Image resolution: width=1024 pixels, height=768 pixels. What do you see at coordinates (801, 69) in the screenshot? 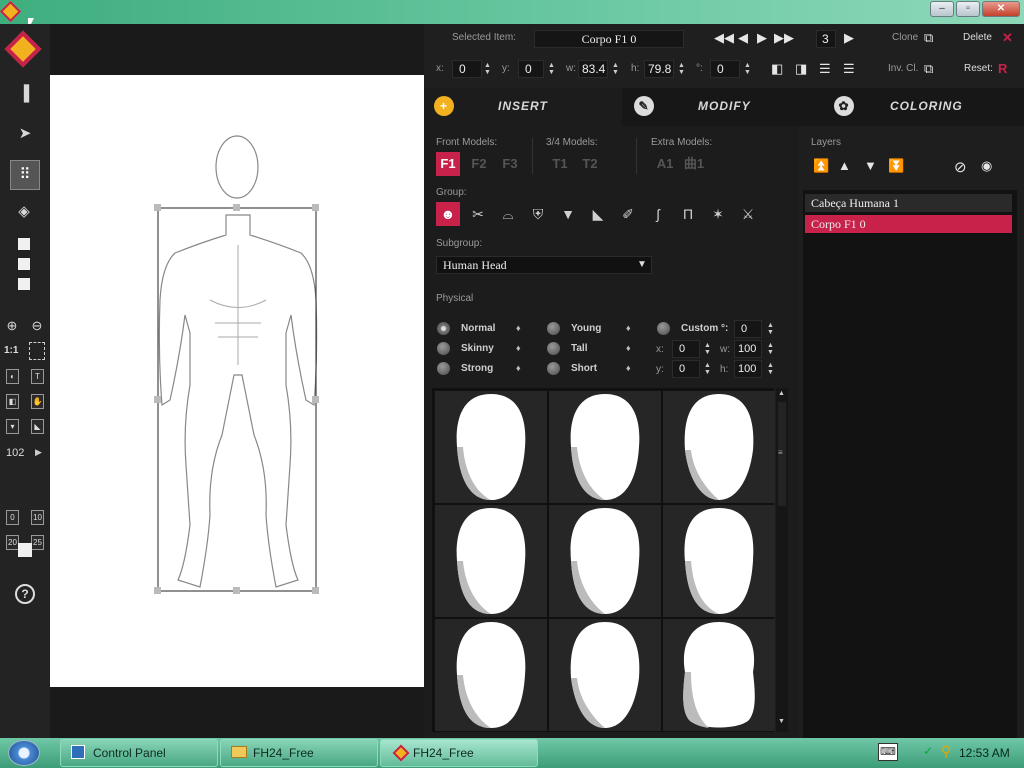
I see `flip-vertical-icon: ◨` at bounding box center [801, 69].